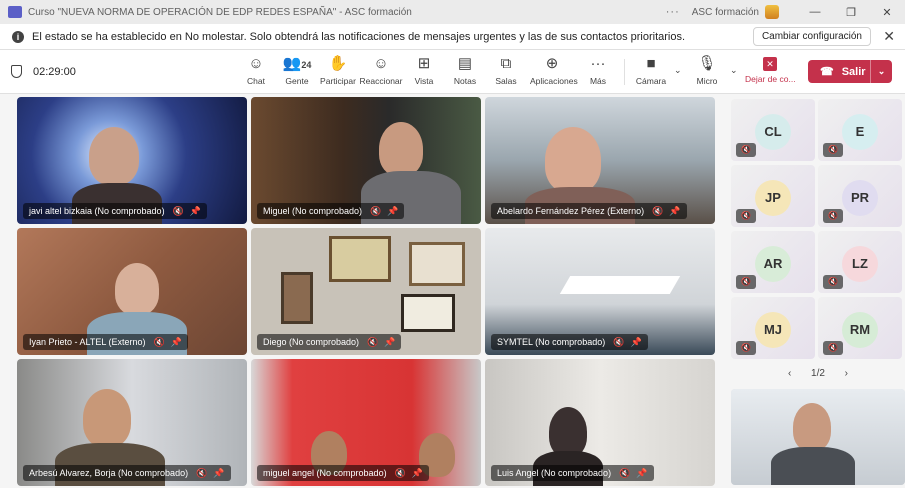 This screenshot has height=488, width=905. I want to click on notes-button: ▤ Notas, so click(465, 70).